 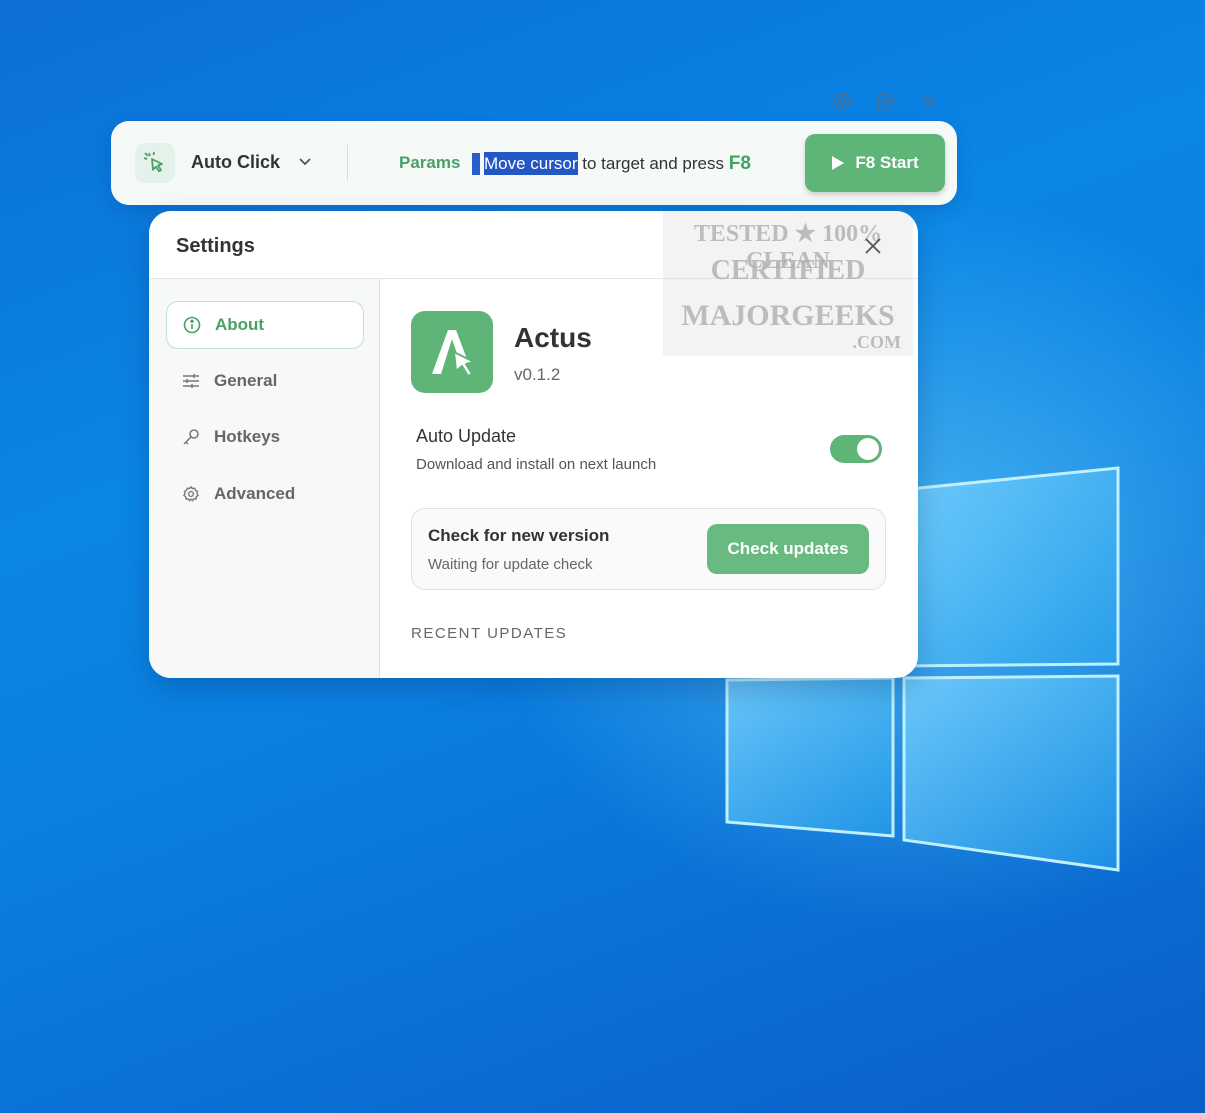 I want to click on close-app-button, so click(x=929, y=101).